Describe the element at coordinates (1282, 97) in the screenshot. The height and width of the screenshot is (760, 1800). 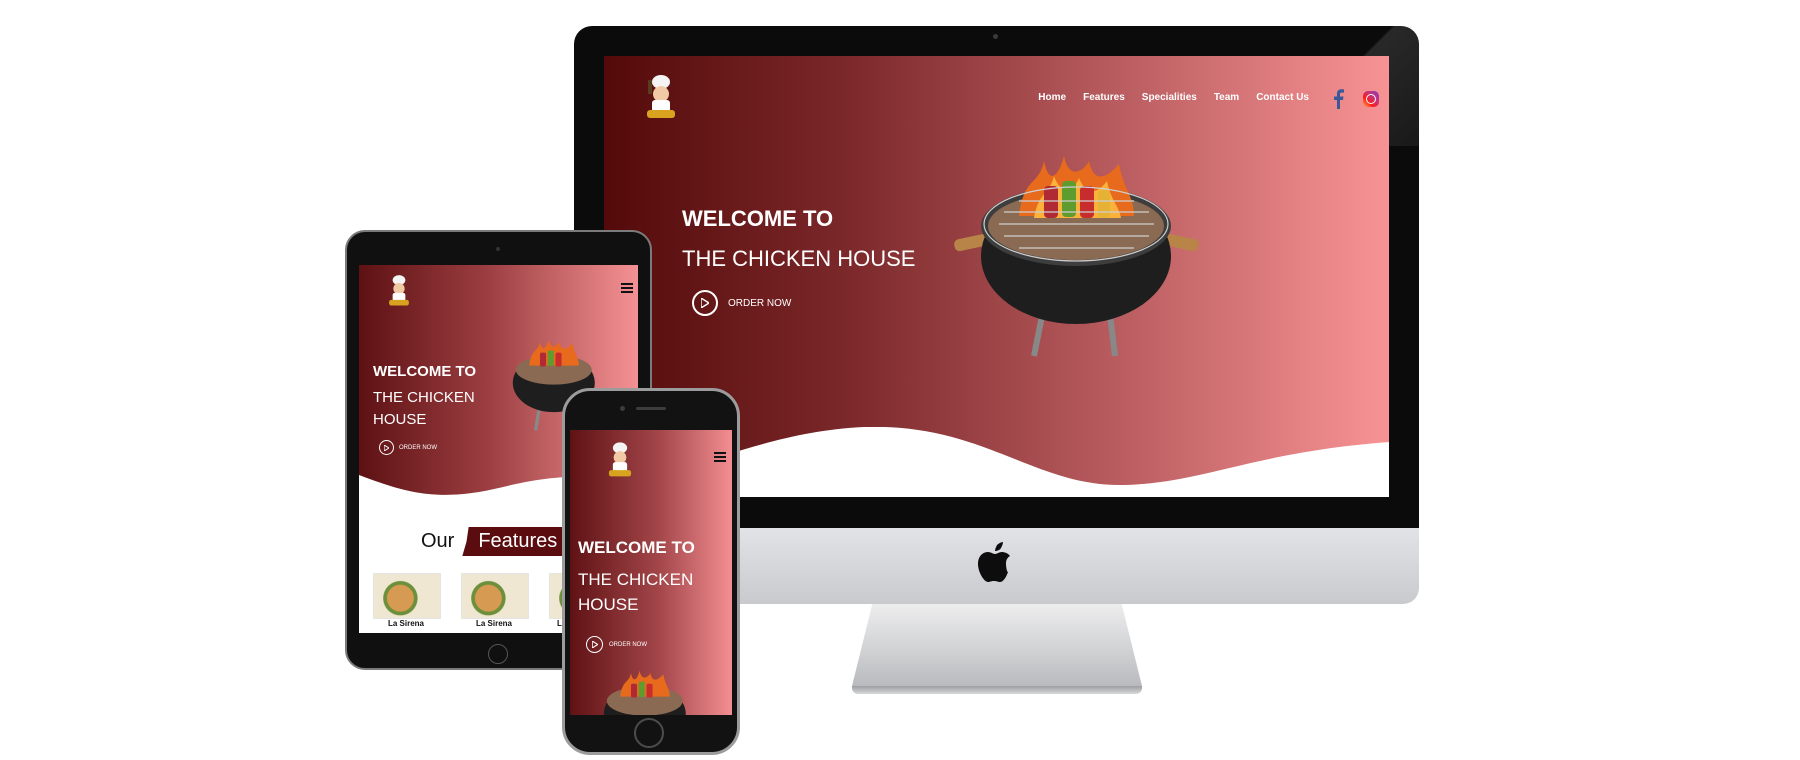
I see `nav-contact-us: Contact Us` at that location.